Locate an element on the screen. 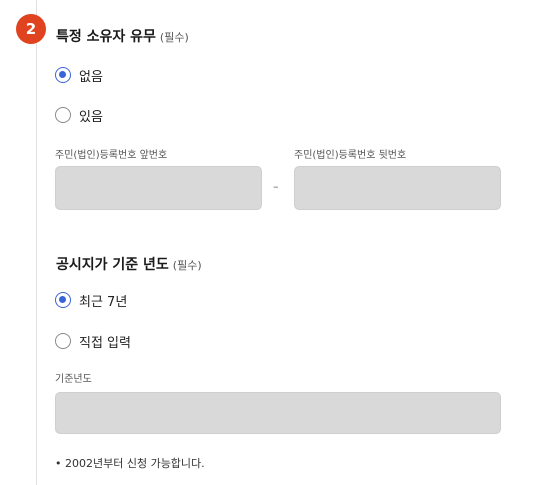  year-section-title: 공시지가 기준 년도 (필수) is located at coordinates (129, 264).